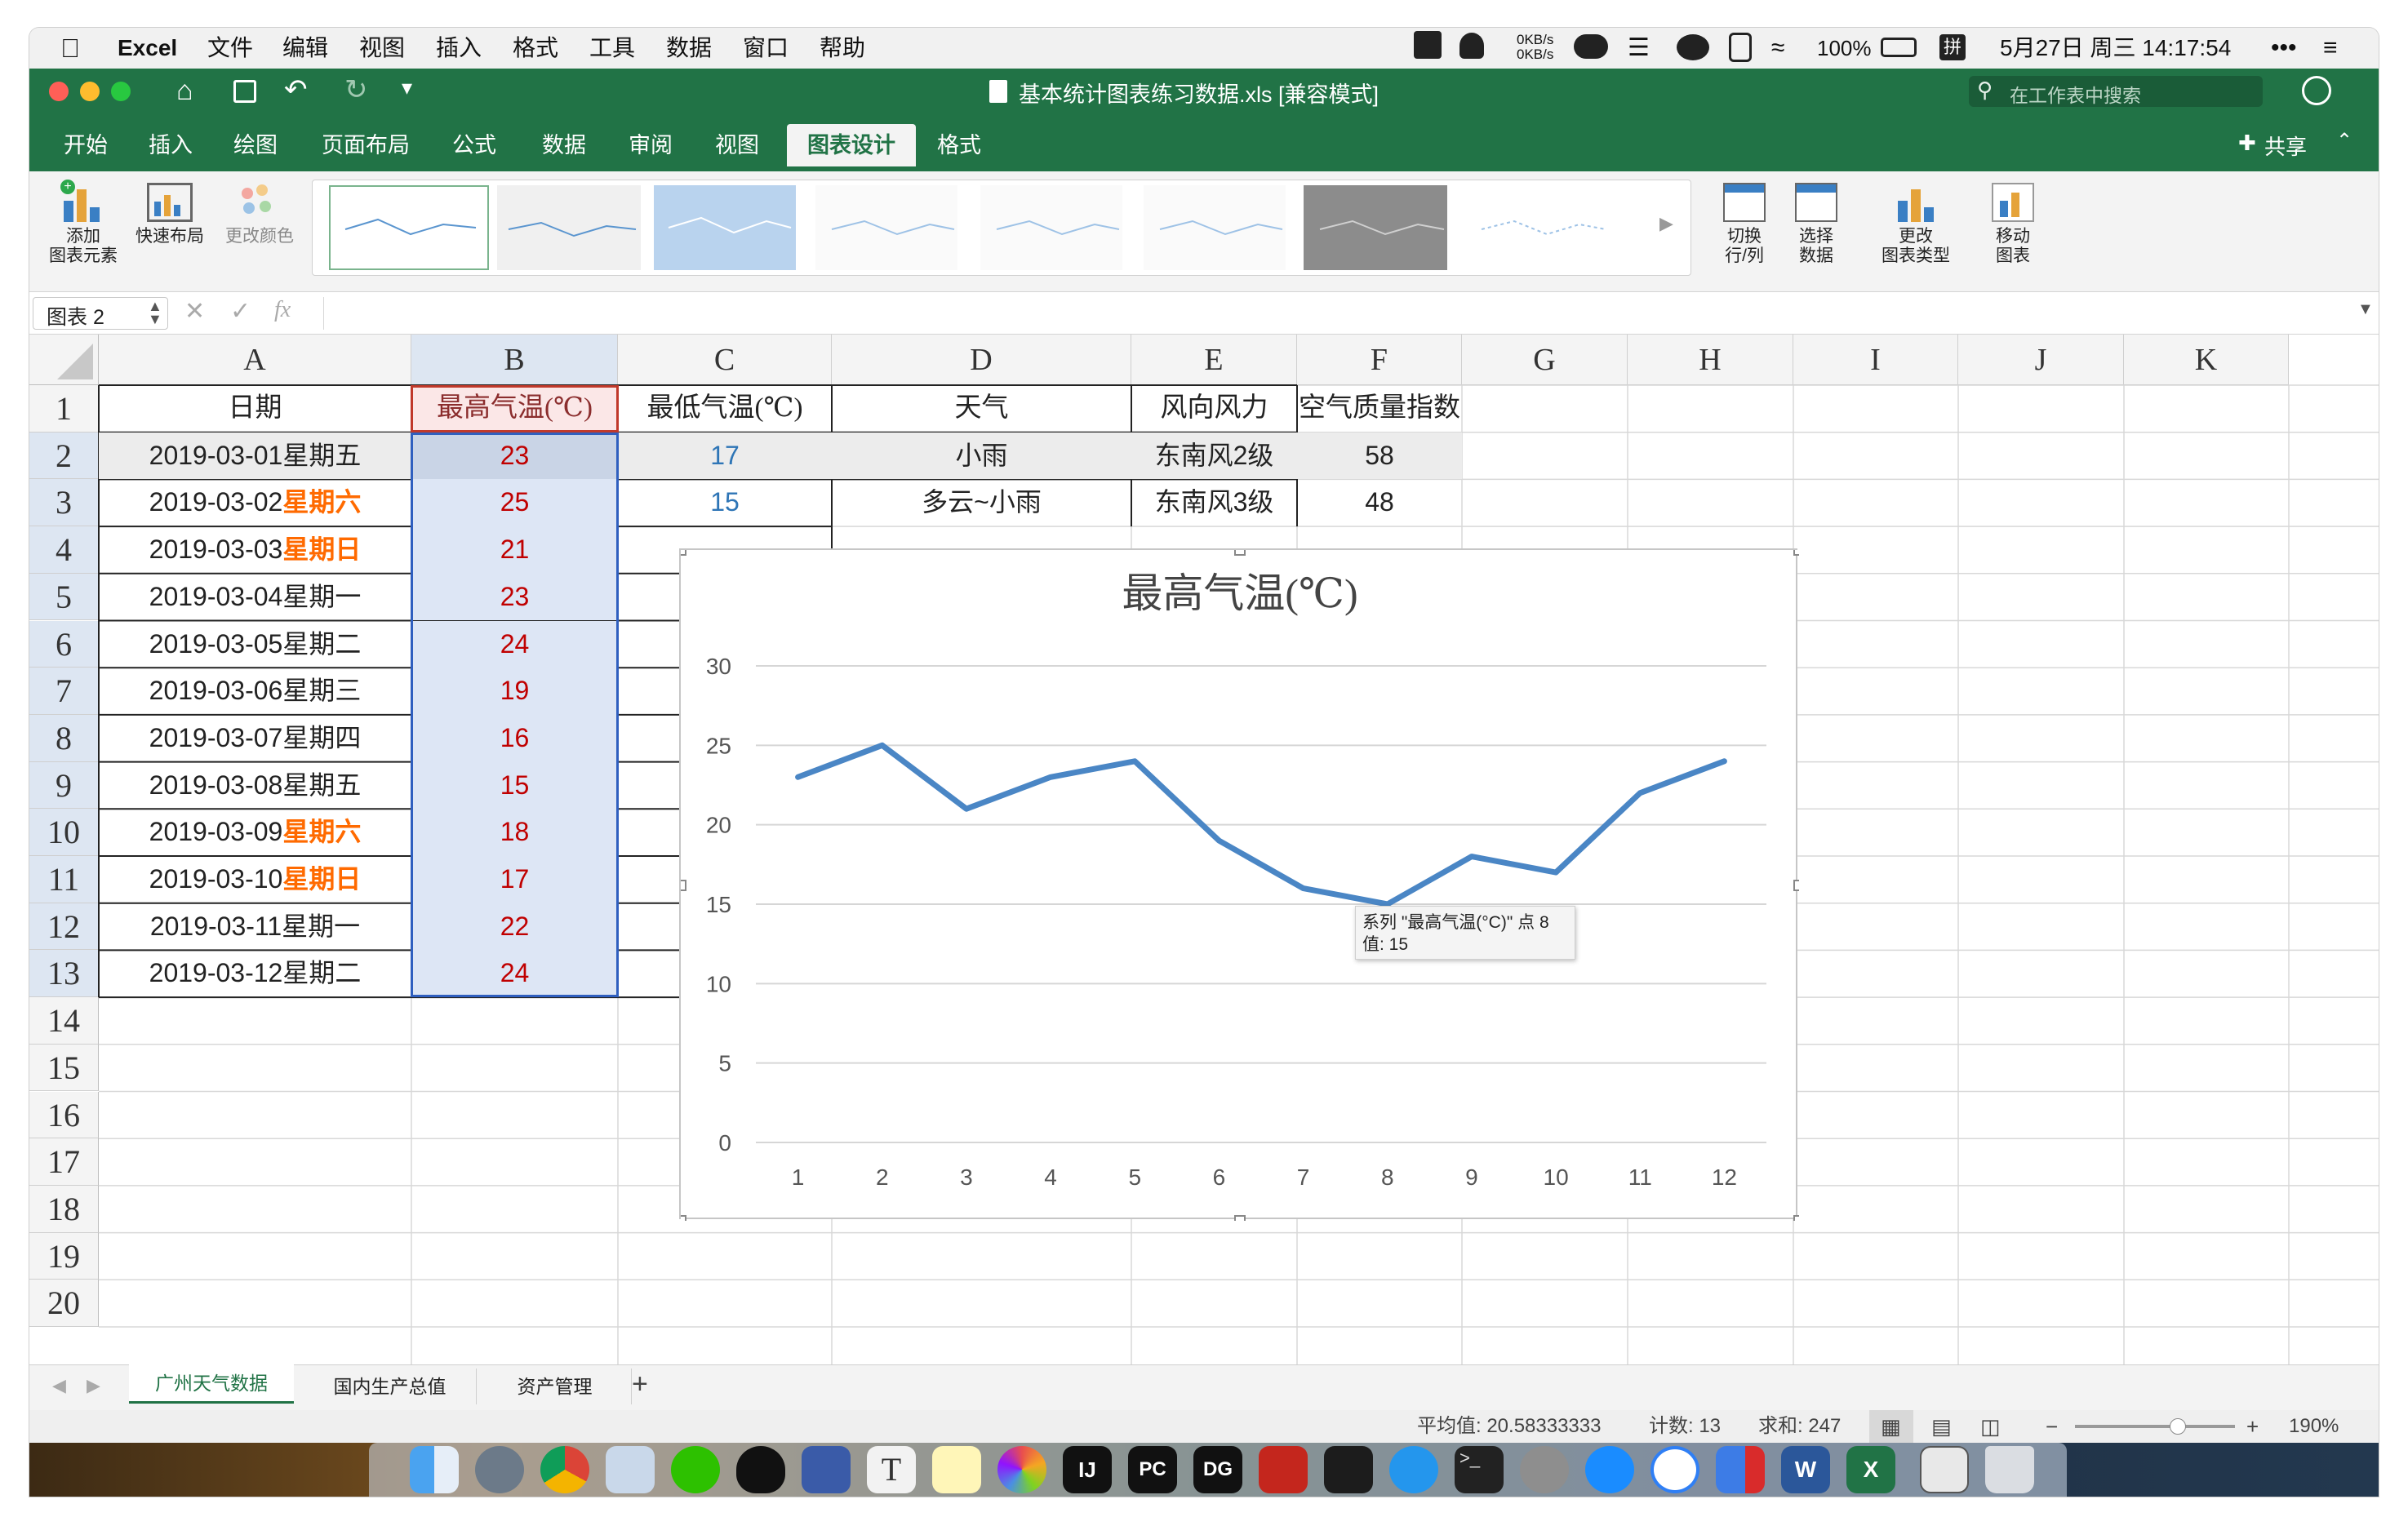 This screenshot has height=1526, width=2408. What do you see at coordinates (2252, 1426) in the screenshot?
I see `zoom-in-button: +` at bounding box center [2252, 1426].